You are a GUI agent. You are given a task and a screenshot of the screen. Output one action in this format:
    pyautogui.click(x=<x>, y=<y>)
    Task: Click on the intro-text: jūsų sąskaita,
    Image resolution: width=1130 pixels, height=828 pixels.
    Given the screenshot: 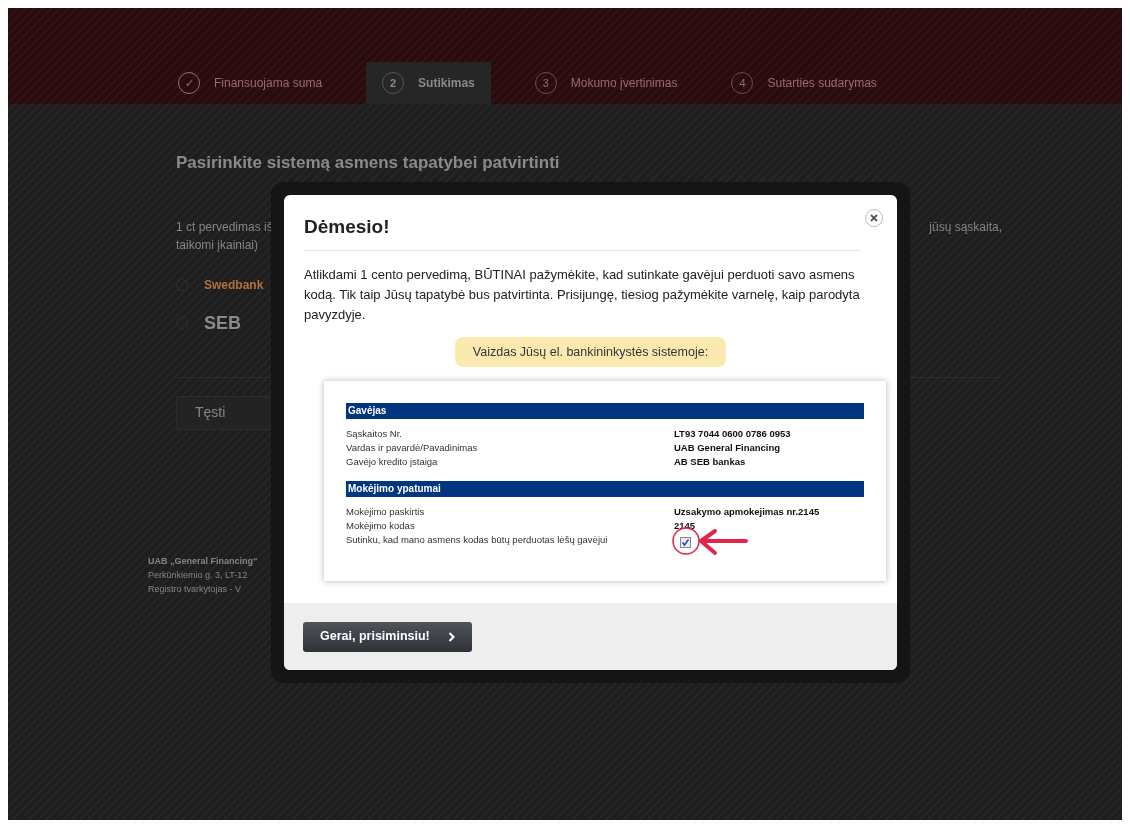 What is the action you would take?
    pyautogui.click(x=965, y=227)
    